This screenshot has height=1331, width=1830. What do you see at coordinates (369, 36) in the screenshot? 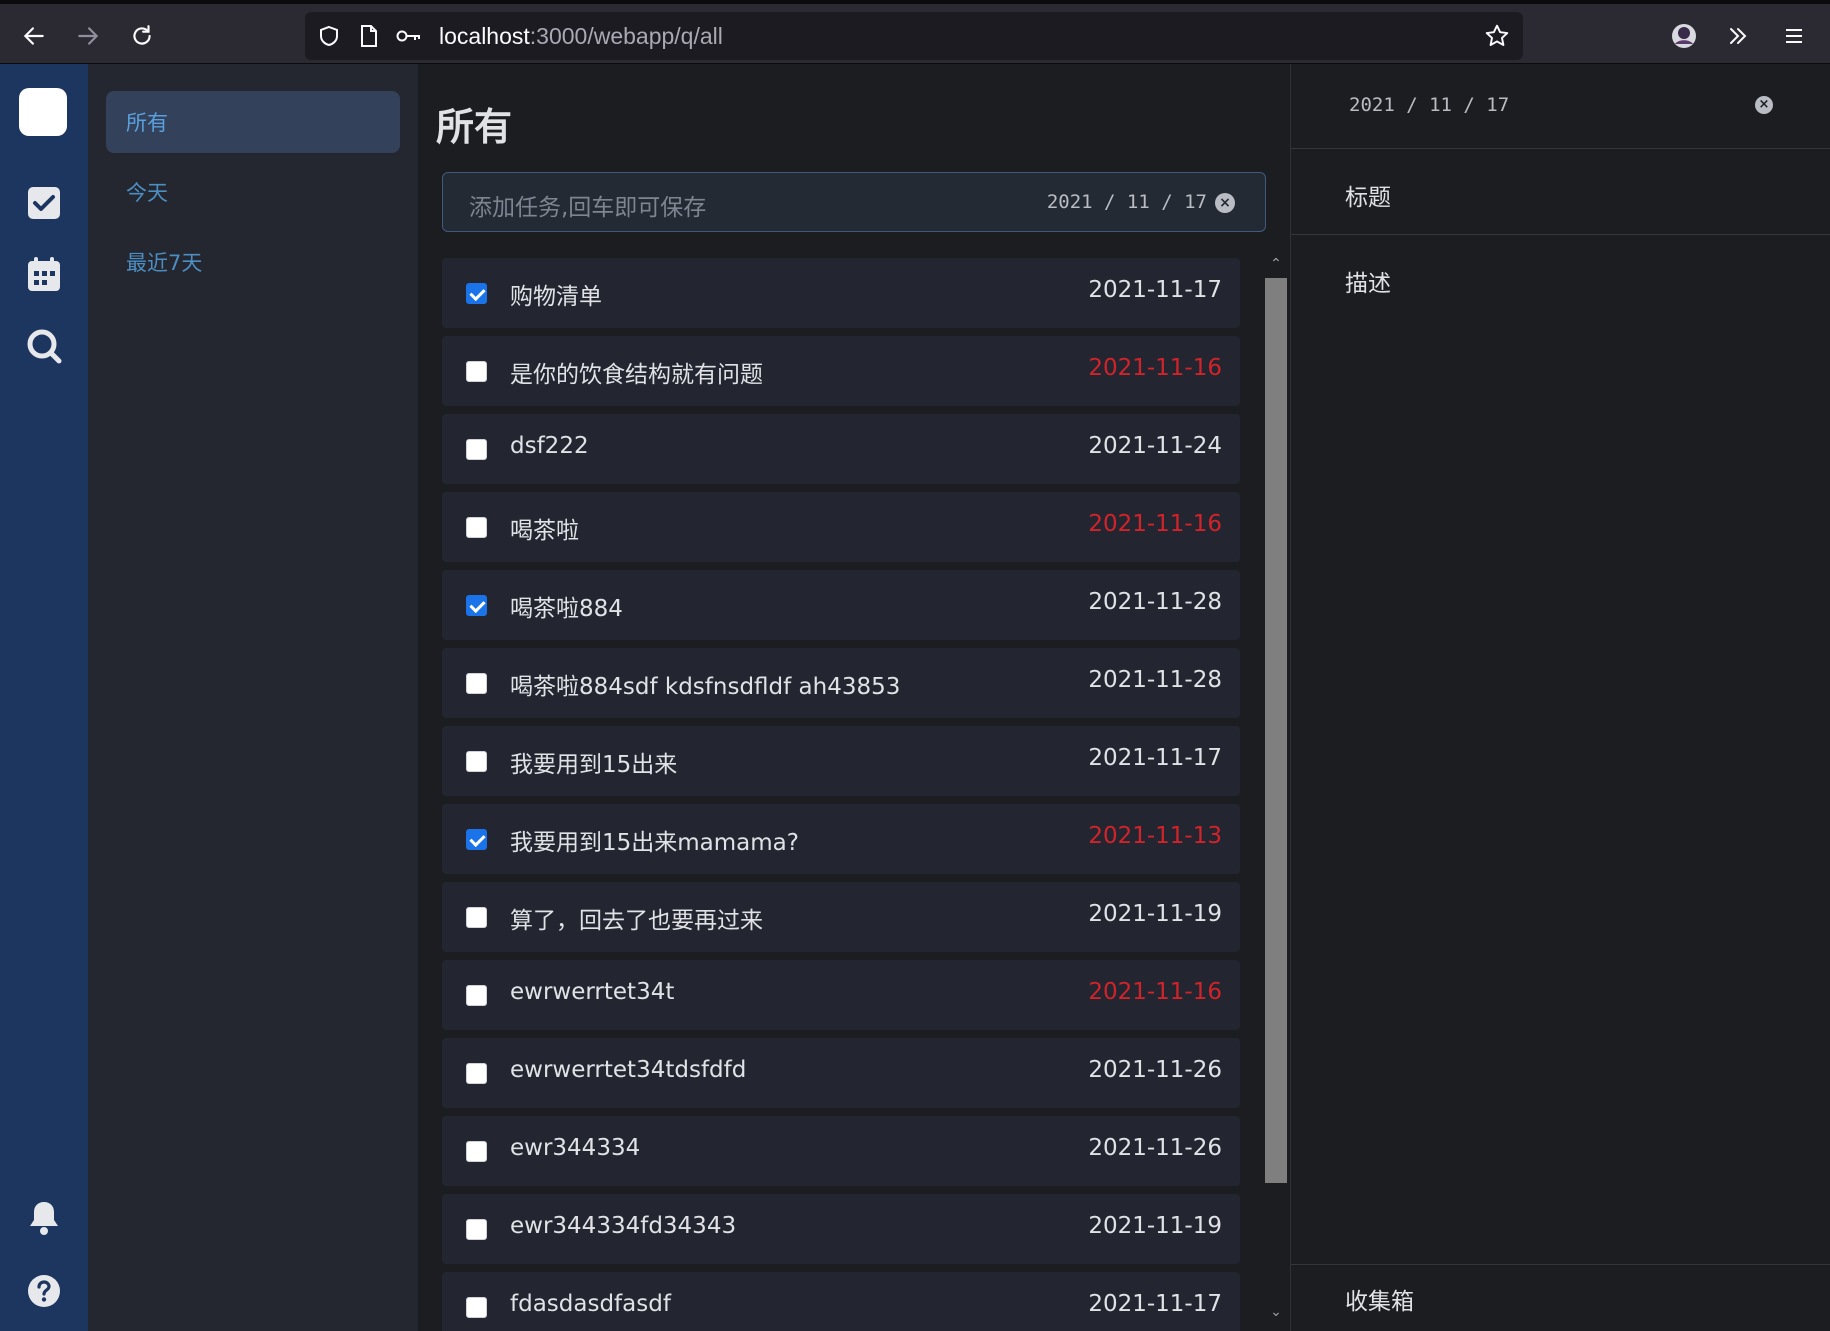
I see `page-icon` at bounding box center [369, 36].